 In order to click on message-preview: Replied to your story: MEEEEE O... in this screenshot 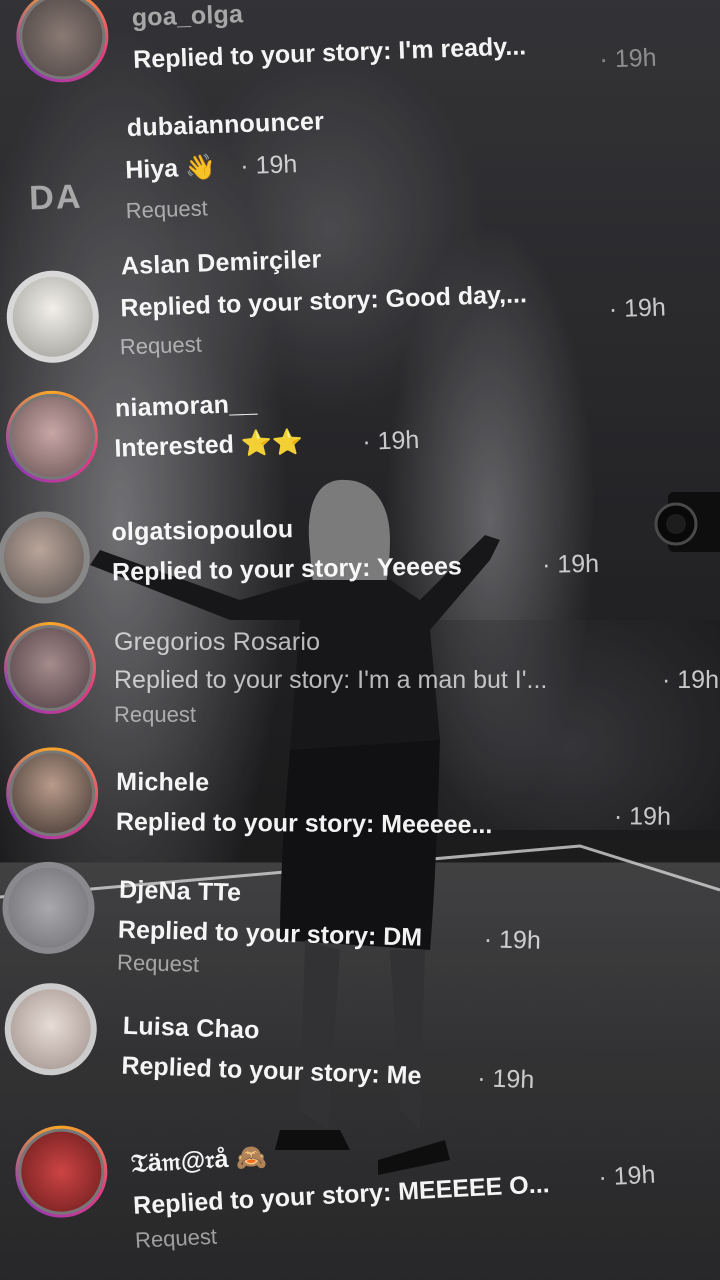, I will do `click(341, 1195)`.